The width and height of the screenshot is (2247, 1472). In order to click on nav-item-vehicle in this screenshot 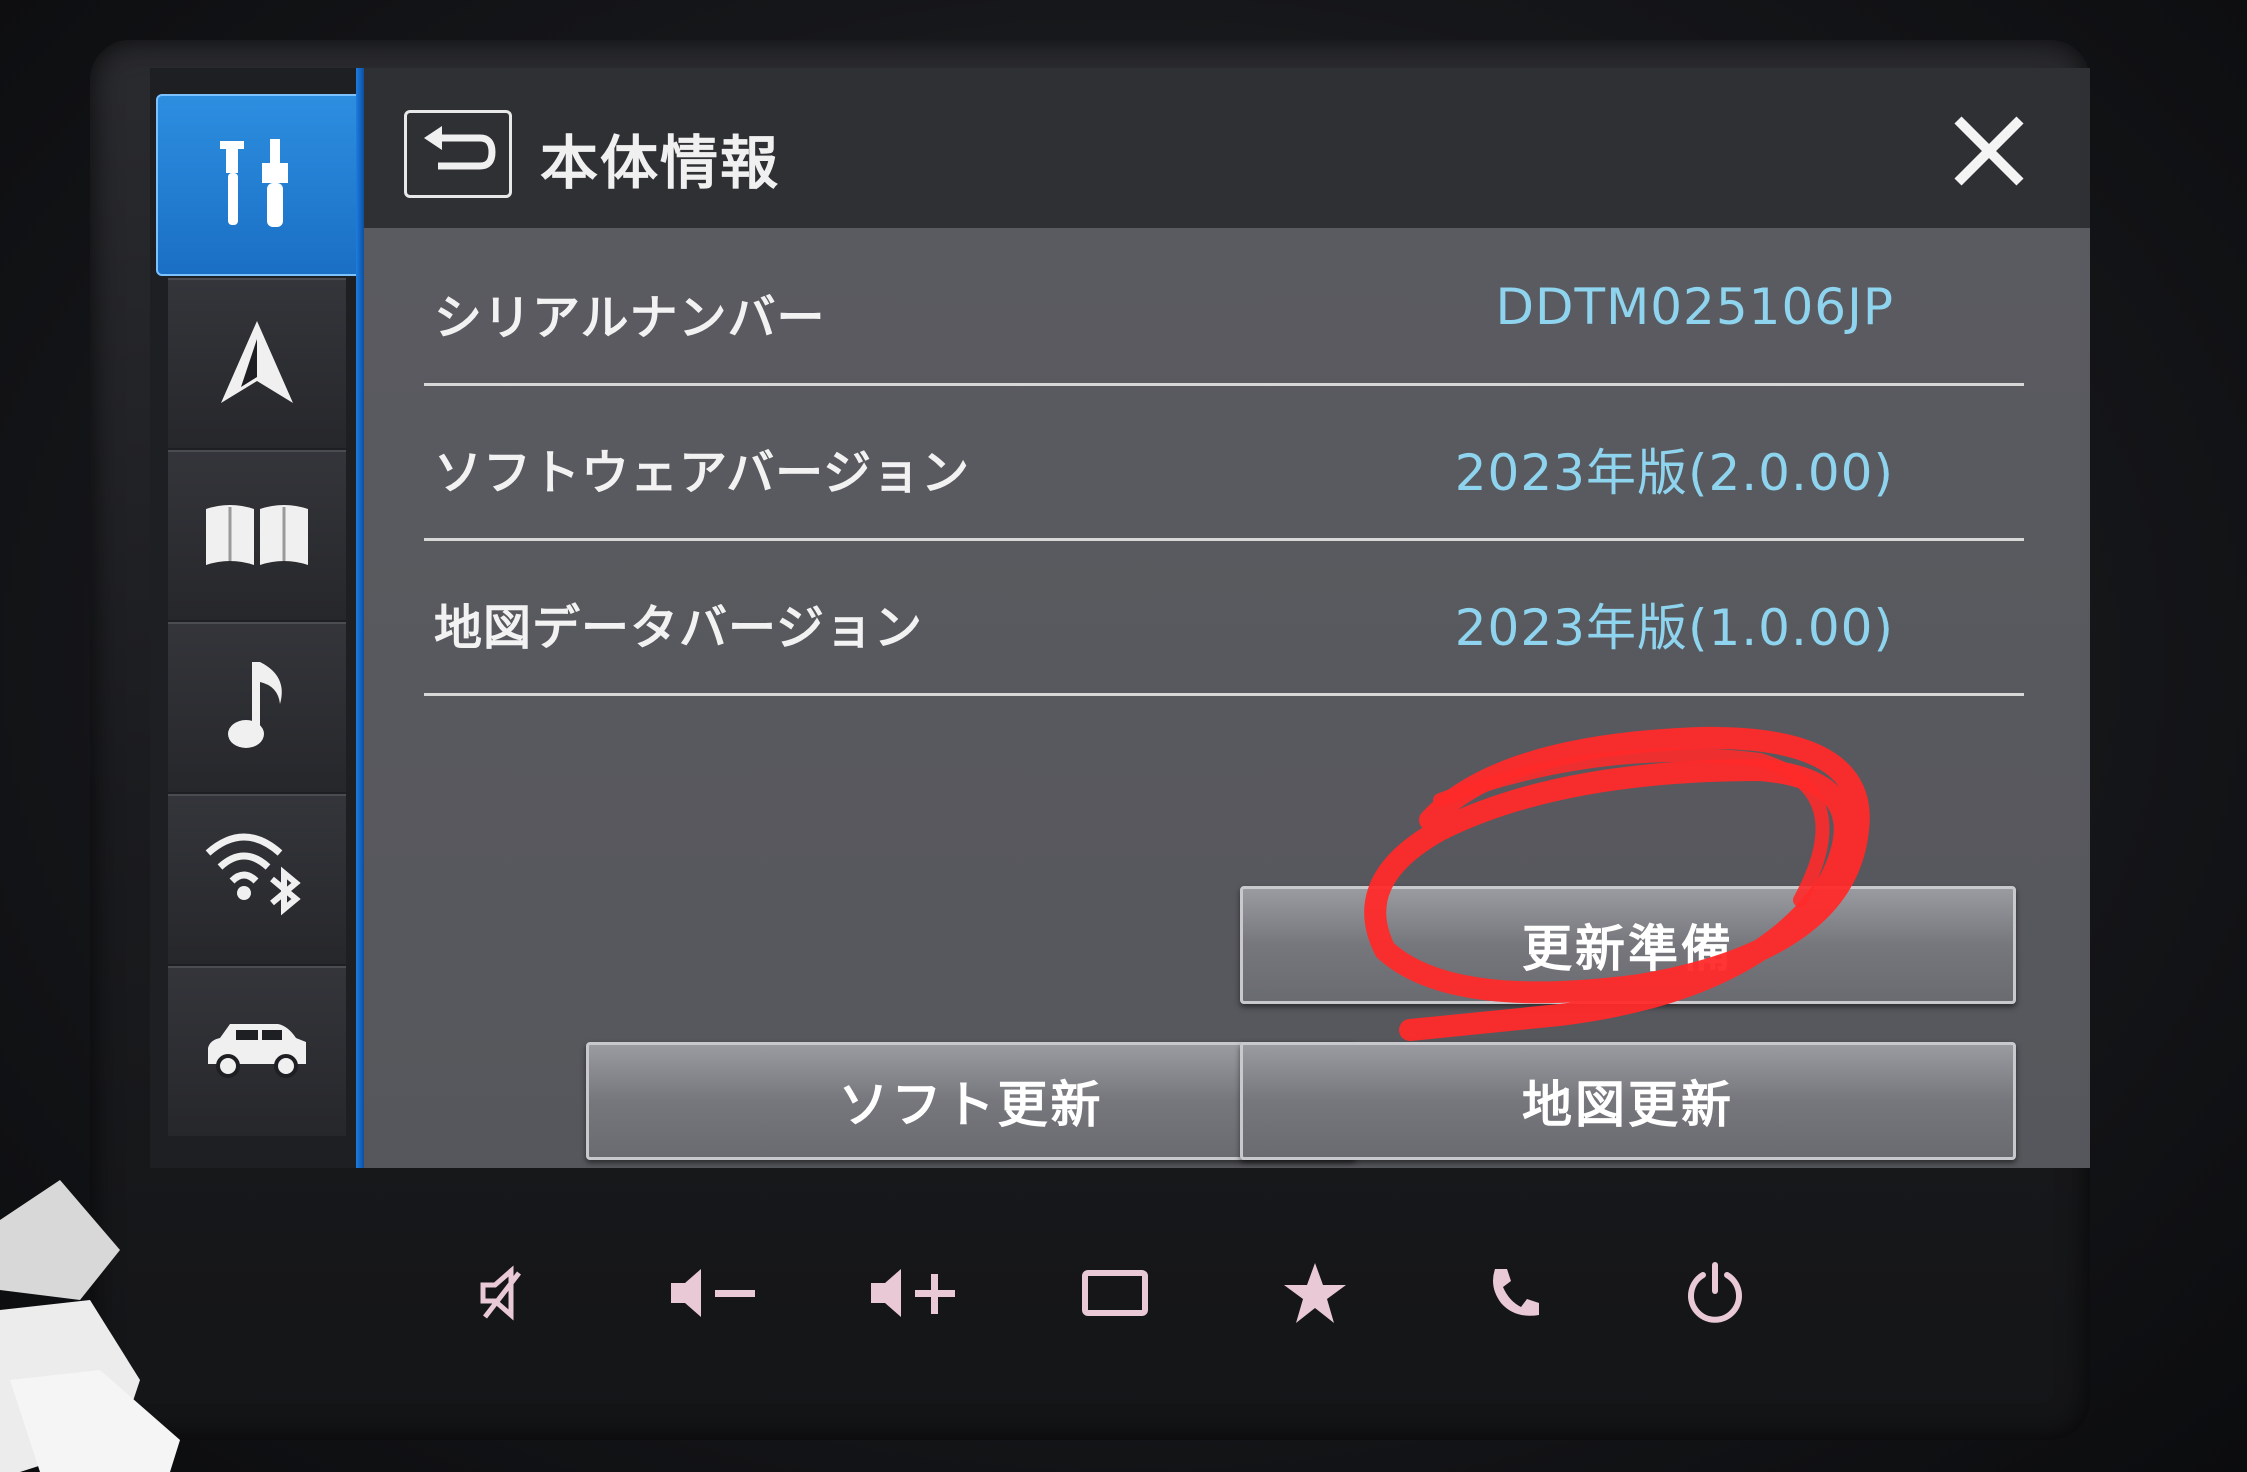, I will do `click(257, 1051)`.